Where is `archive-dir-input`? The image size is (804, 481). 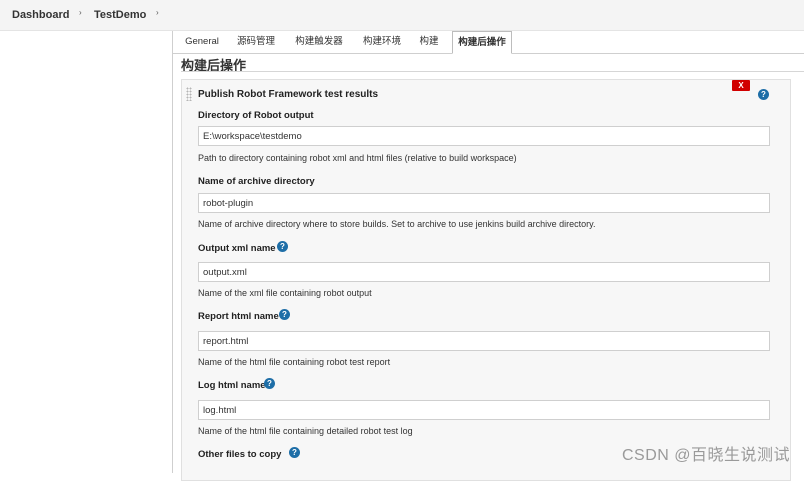 archive-dir-input is located at coordinates (484, 203).